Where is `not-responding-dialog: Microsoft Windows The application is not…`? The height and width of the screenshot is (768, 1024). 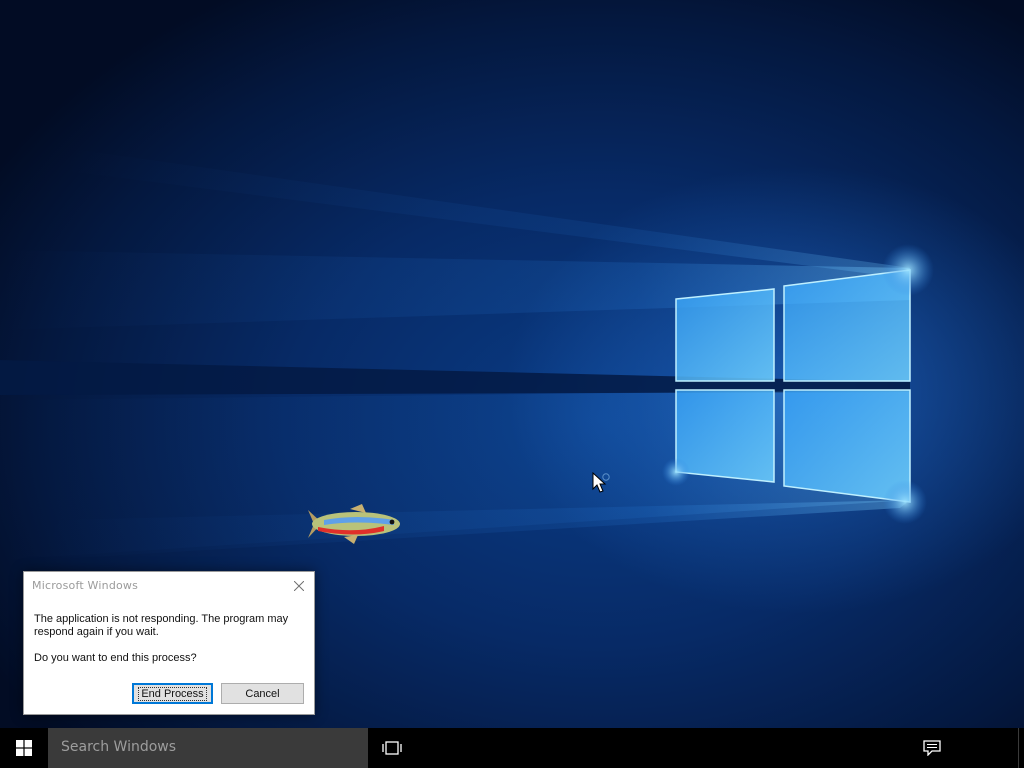
not-responding-dialog: Microsoft Windows The application is not… is located at coordinates (169, 643).